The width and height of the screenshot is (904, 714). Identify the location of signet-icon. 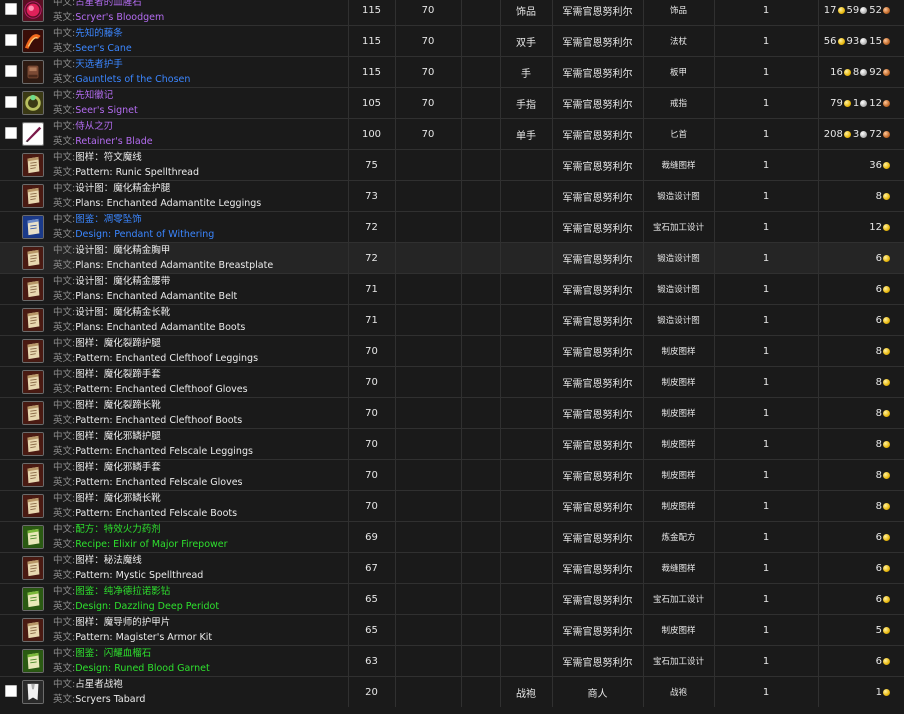
(33, 103).